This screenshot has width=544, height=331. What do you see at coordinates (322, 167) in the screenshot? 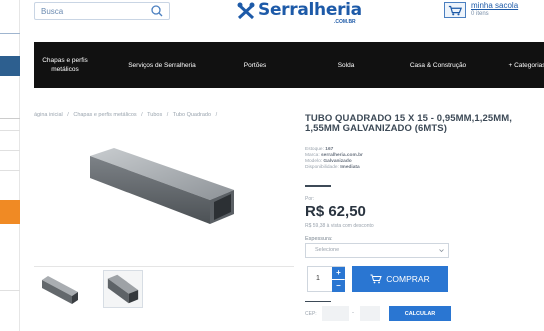
I see `meta-label: Disponibilidade:` at bounding box center [322, 167].